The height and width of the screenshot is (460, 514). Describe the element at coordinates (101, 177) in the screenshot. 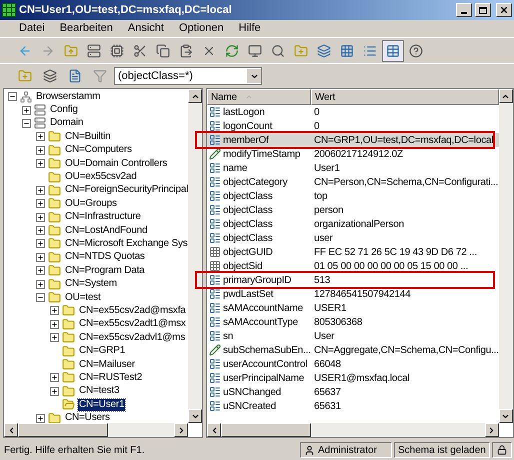

I see `tree-item: OU=ex55csv2ad` at that location.